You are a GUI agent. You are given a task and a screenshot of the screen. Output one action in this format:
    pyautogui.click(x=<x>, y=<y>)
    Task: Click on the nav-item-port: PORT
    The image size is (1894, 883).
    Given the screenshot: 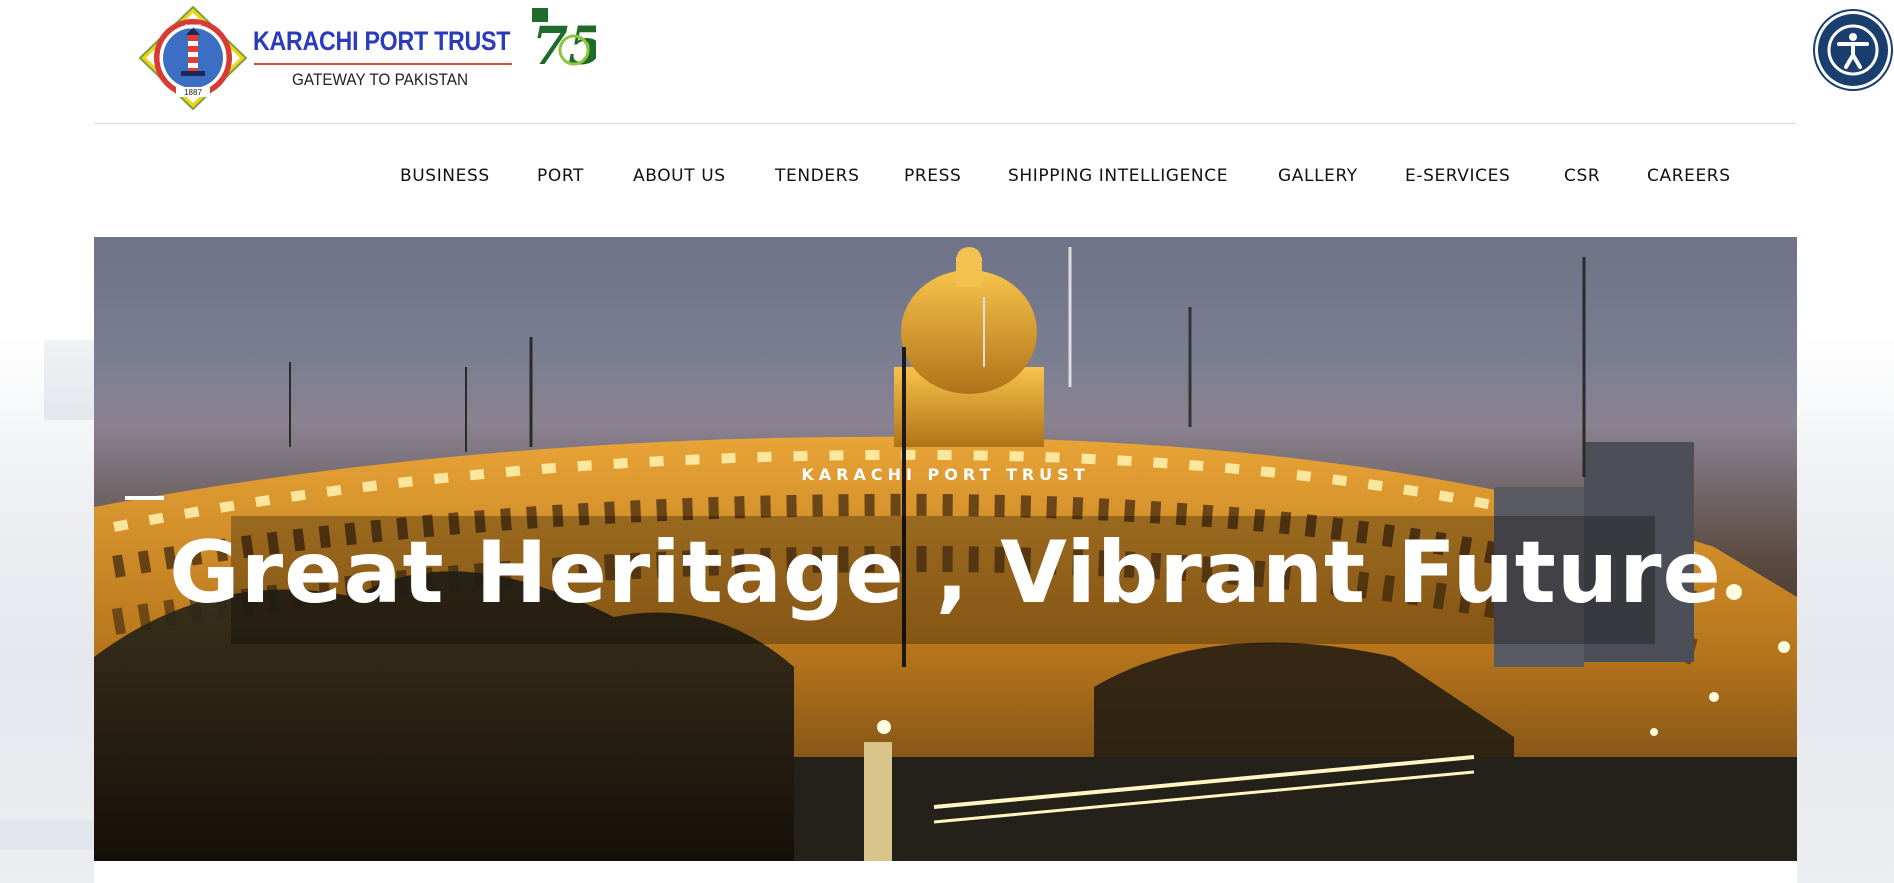 What is the action you would take?
    pyautogui.click(x=560, y=176)
    